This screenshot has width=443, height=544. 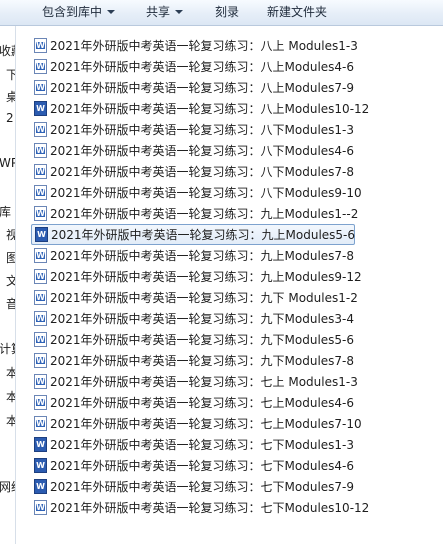 I want to click on nav-item-network: 网络, so click(x=7, y=486).